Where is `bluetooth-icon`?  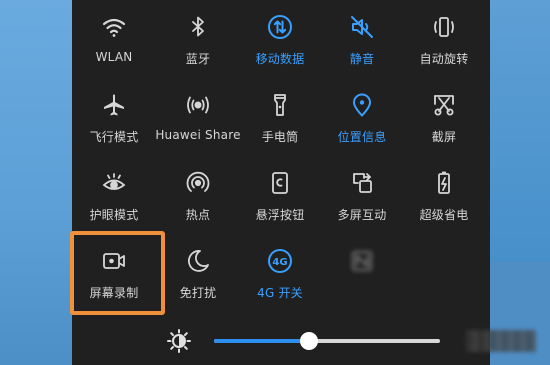
bluetooth-icon is located at coordinates (198, 27).